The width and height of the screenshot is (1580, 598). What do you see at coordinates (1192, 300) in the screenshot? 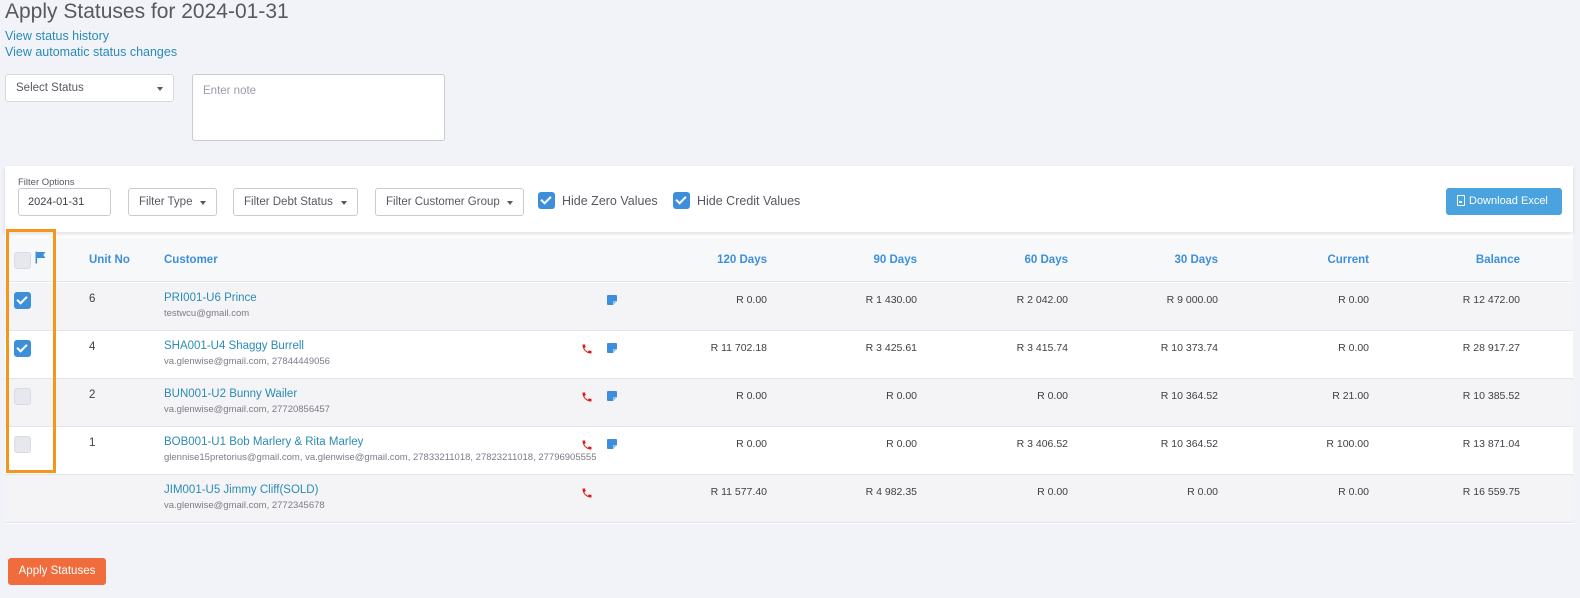
I see `amount-d30: R 9 000.00` at bounding box center [1192, 300].